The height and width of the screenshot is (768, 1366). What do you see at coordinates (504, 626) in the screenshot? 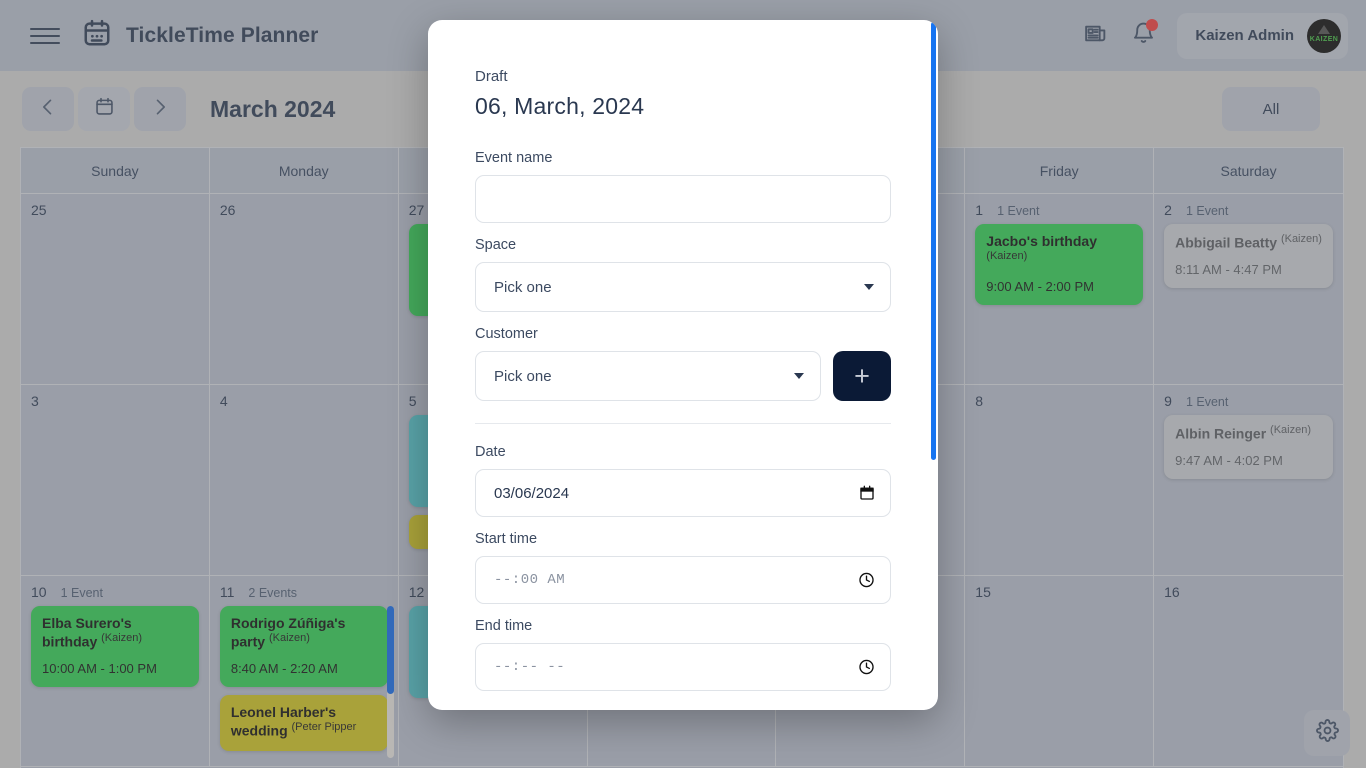
I see `end-time-label: End time` at bounding box center [504, 626].